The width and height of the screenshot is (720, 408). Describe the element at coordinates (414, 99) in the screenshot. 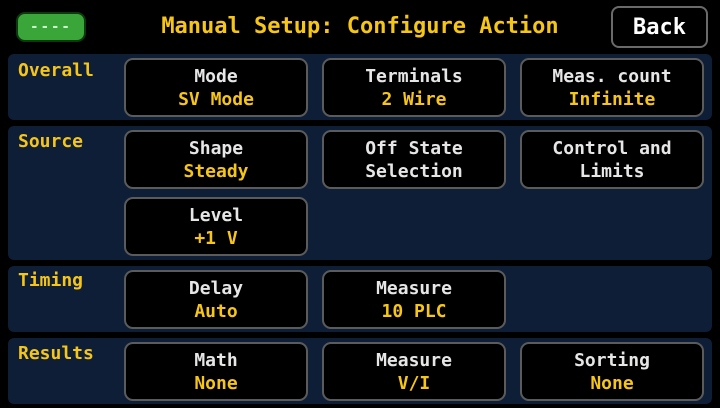

I see `terminals-value: 2 Wire` at that location.